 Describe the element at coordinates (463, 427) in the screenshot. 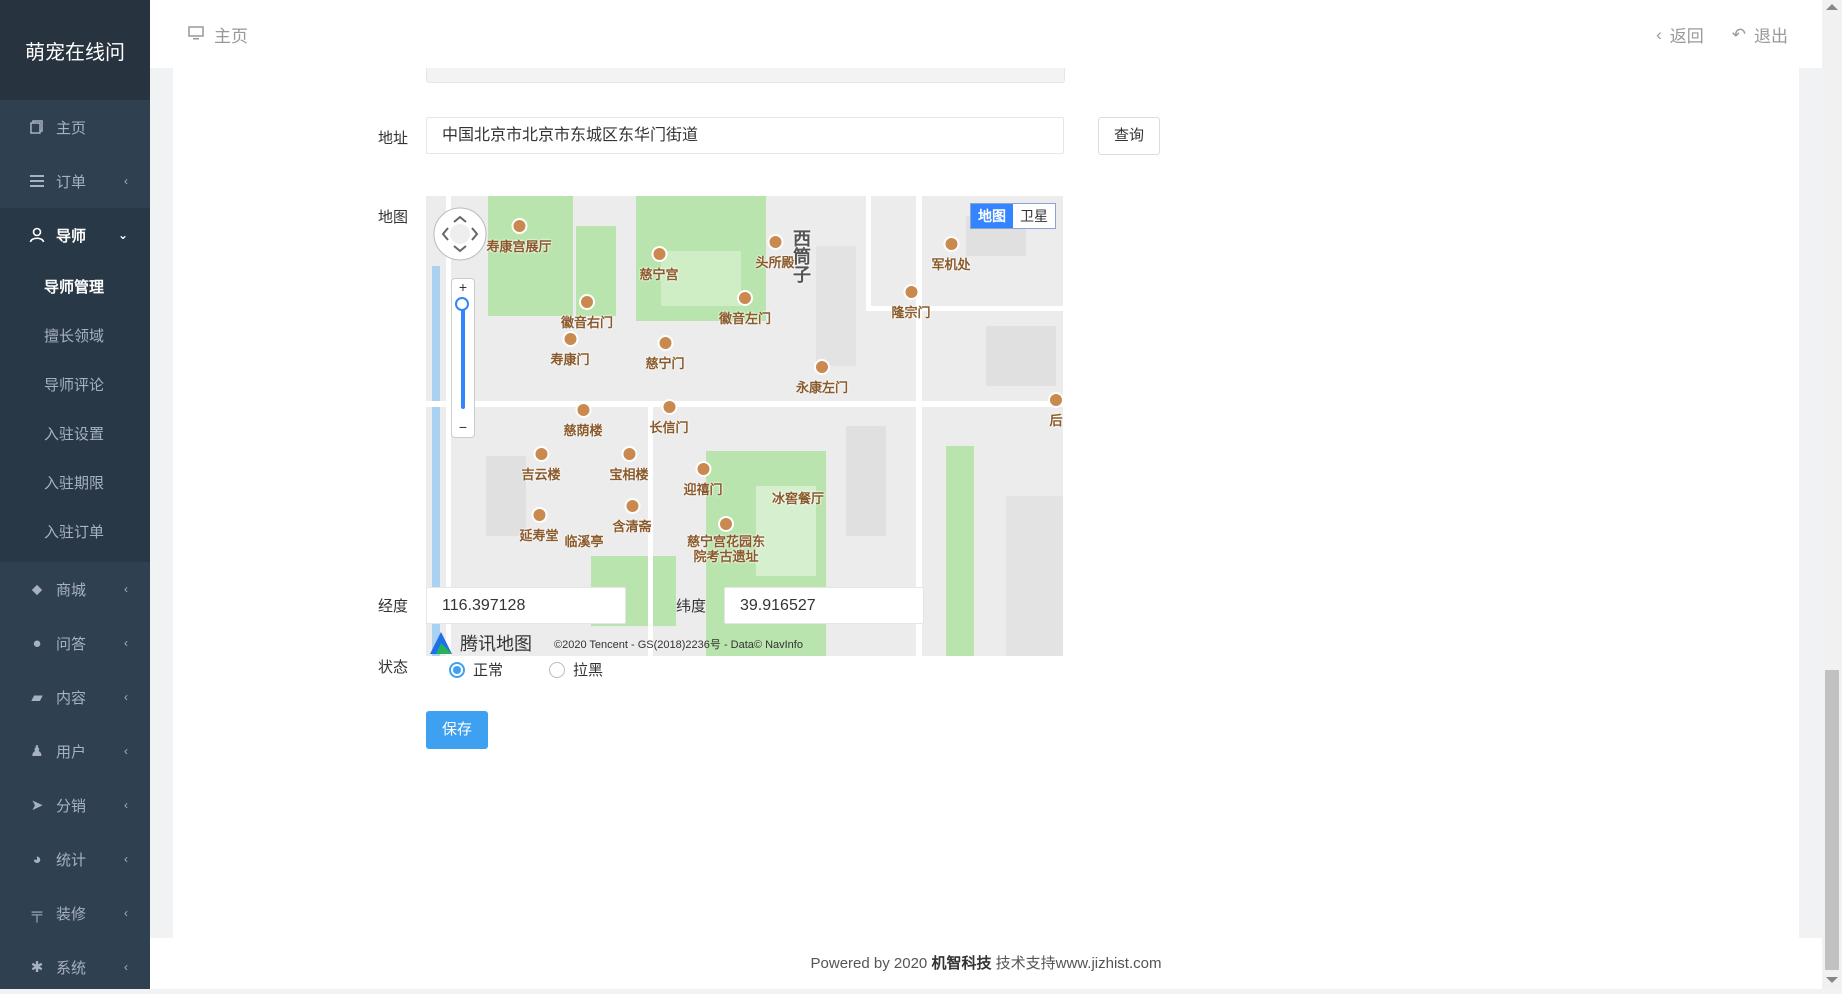

I see `zoom-out-icon: −` at that location.